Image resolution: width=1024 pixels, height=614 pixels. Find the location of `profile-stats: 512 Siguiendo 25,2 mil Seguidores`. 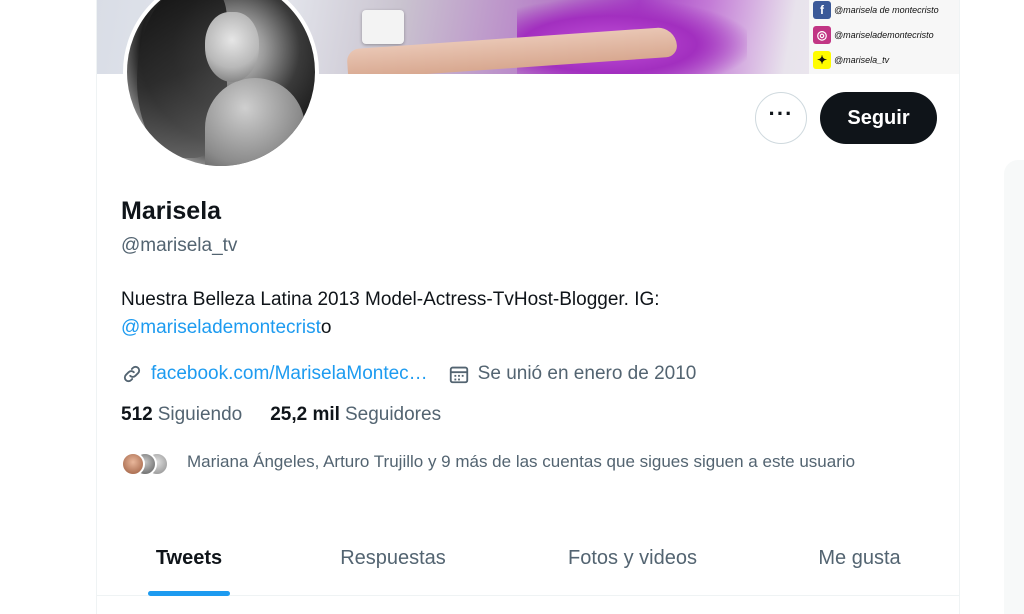

profile-stats: 512 Siguiendo 25,2 mil Seguidores is located at coordinates (295, 415).